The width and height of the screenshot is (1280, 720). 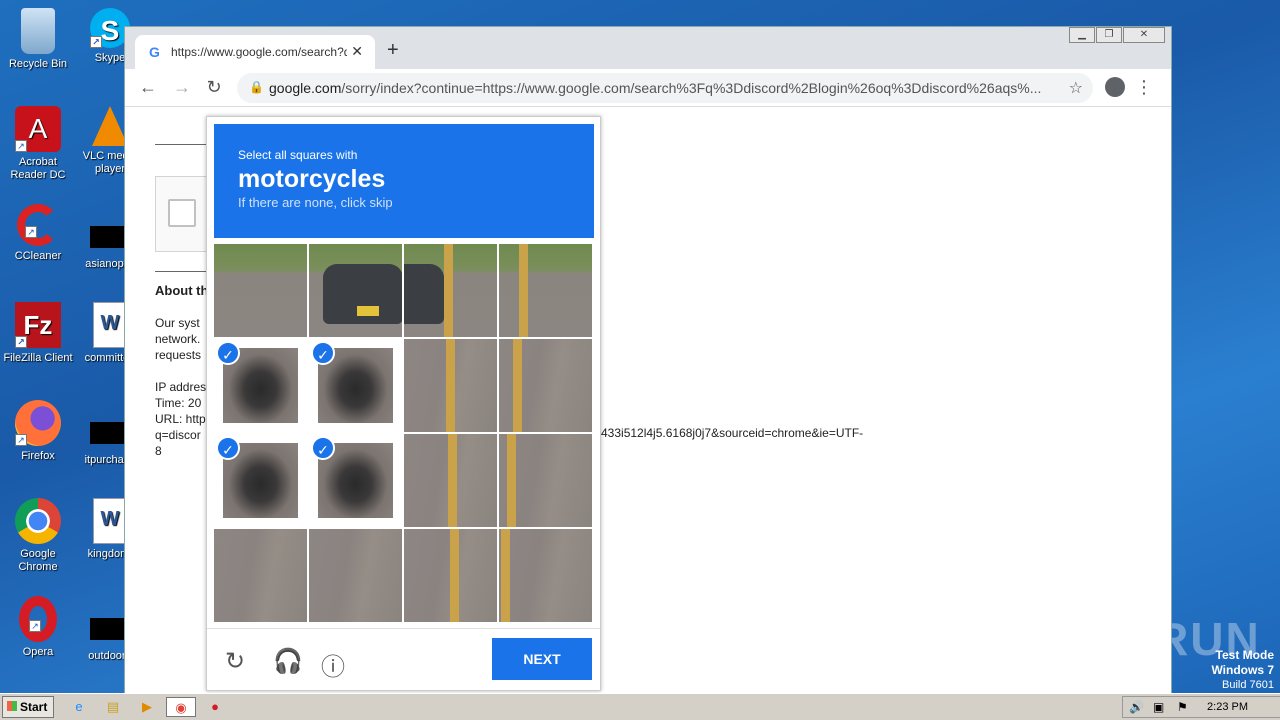 I want to click on firefox-icon: ↗, so click(x=38, y=423).